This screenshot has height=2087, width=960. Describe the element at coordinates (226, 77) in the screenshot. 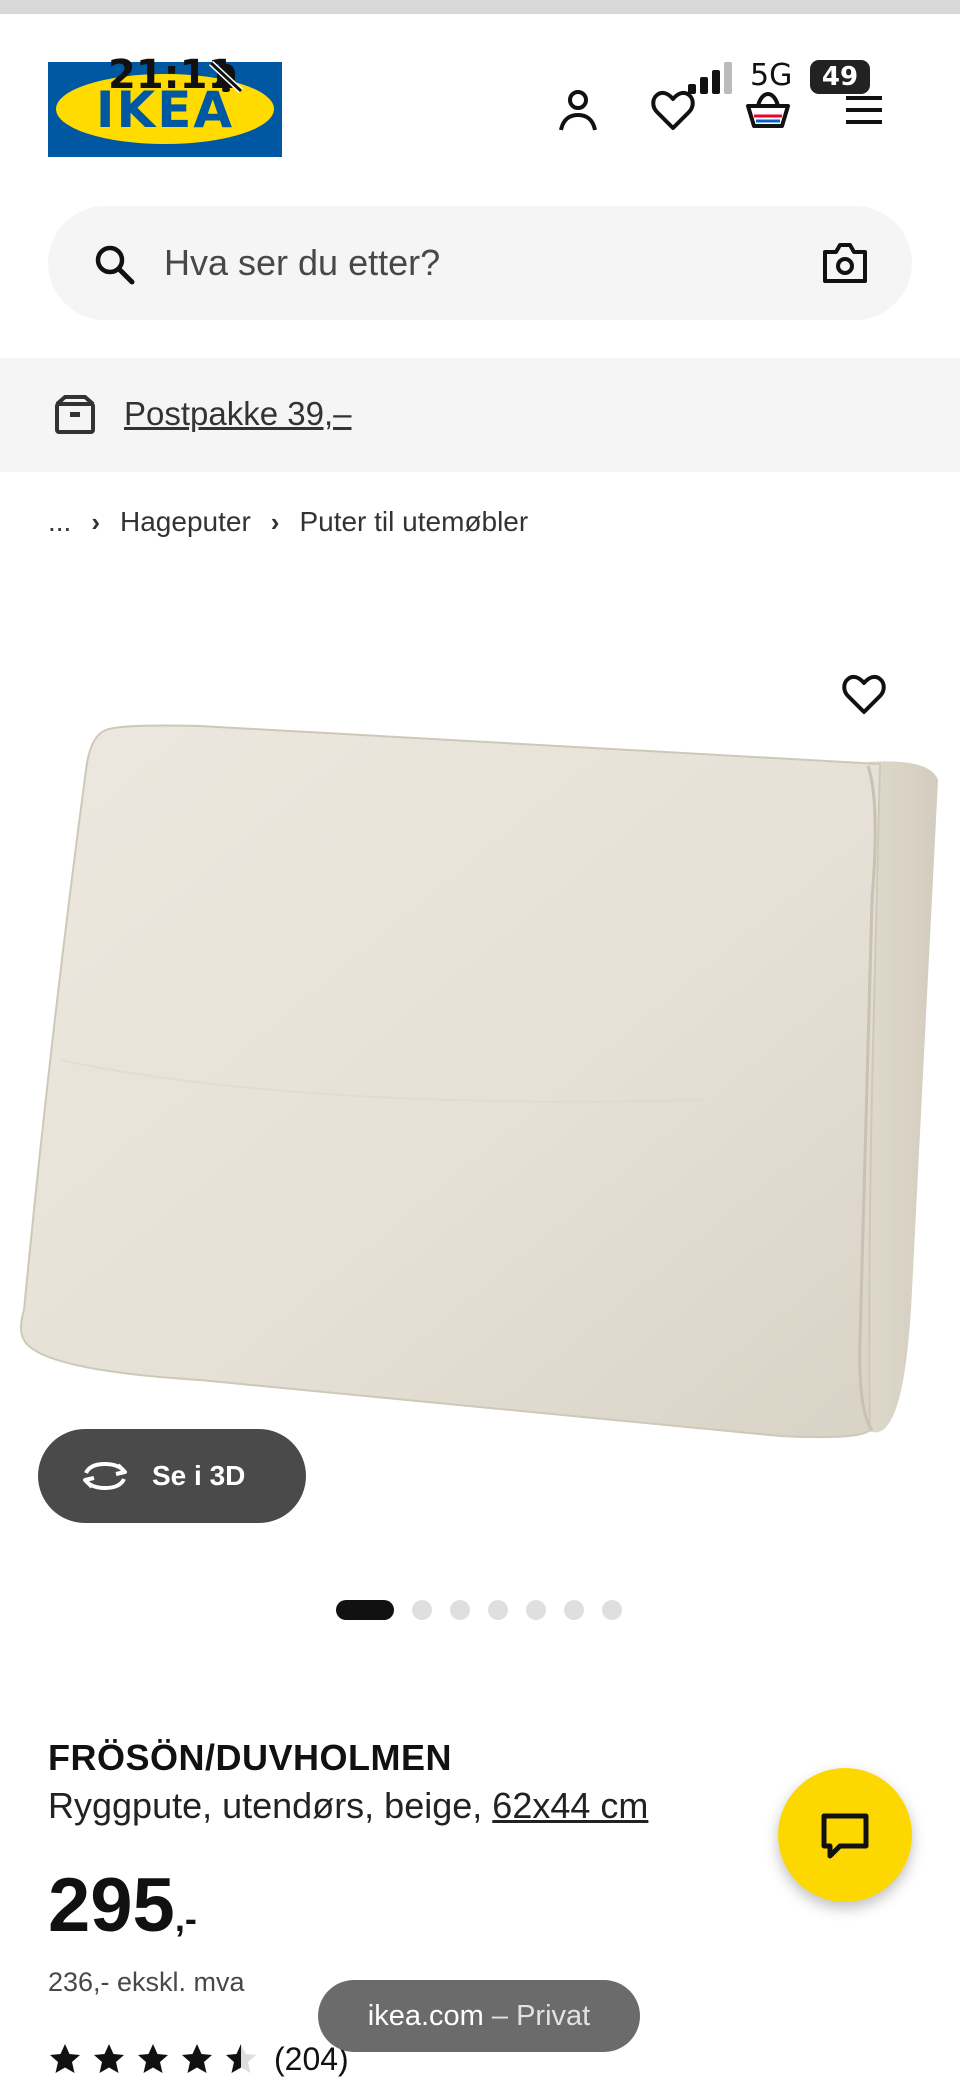

I see `bell-slash-icon` at that location.